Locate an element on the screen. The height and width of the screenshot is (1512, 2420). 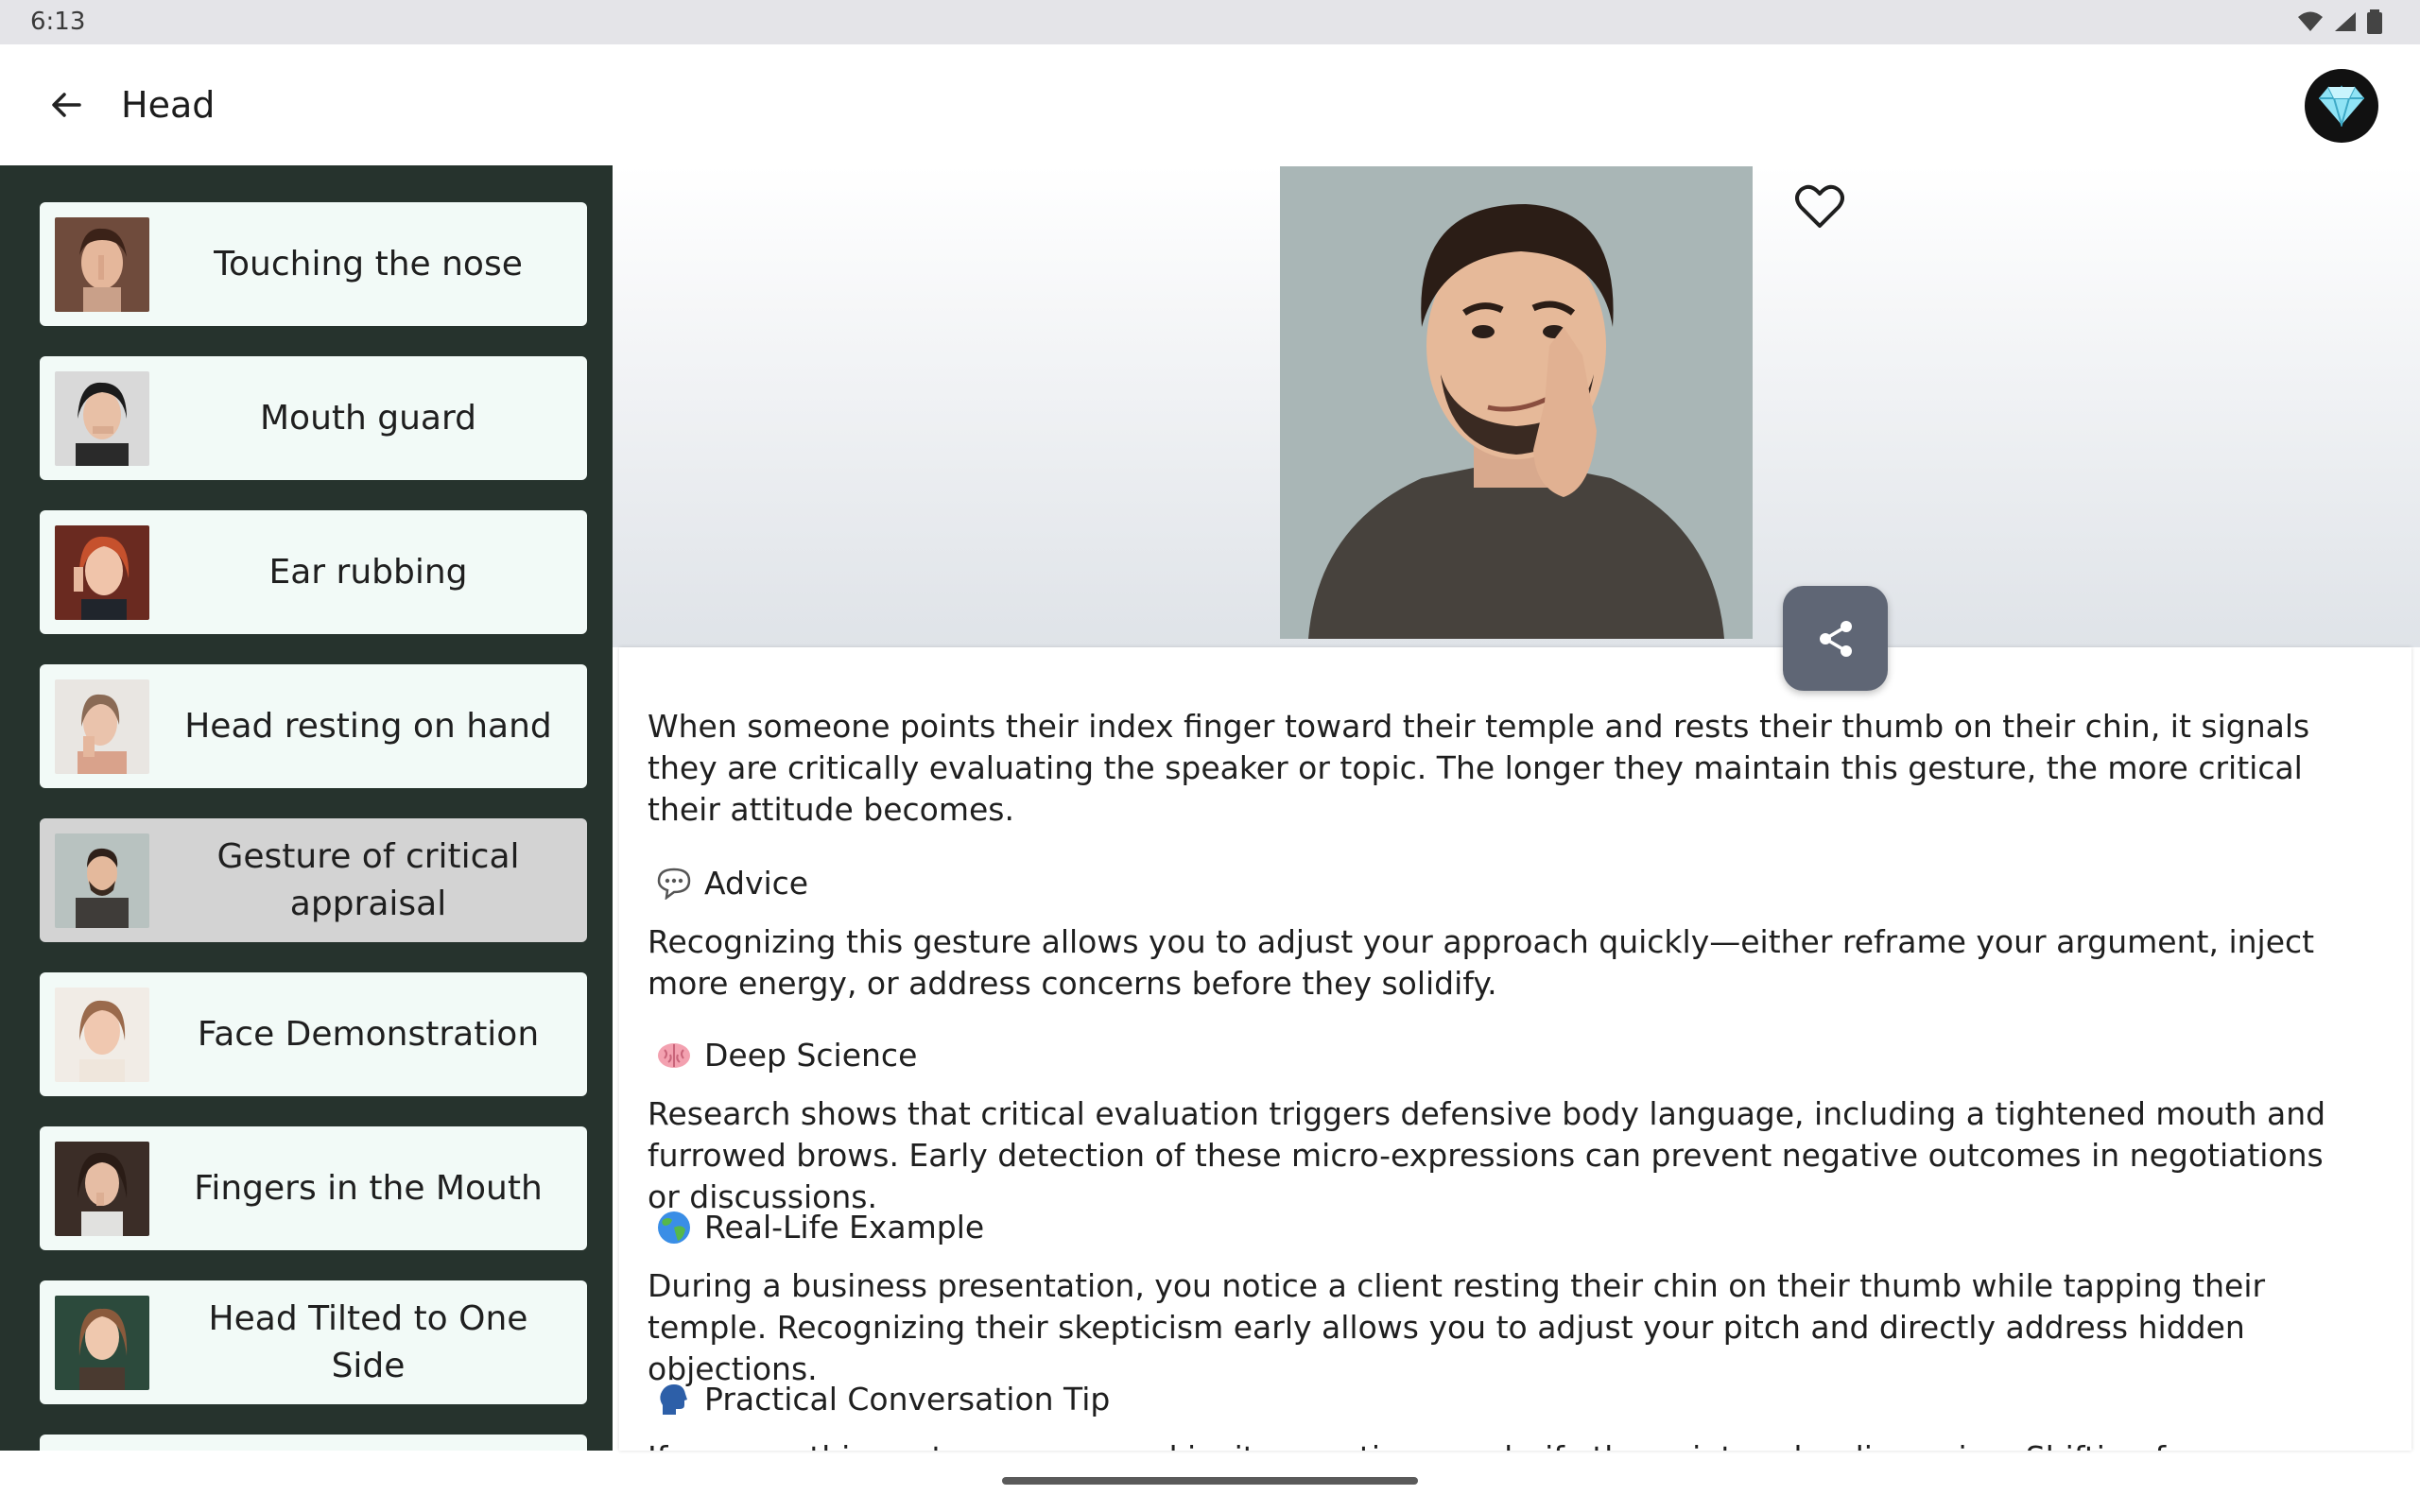
section-heading-label: Real-Life Example is located at coordinates (845, 1227).